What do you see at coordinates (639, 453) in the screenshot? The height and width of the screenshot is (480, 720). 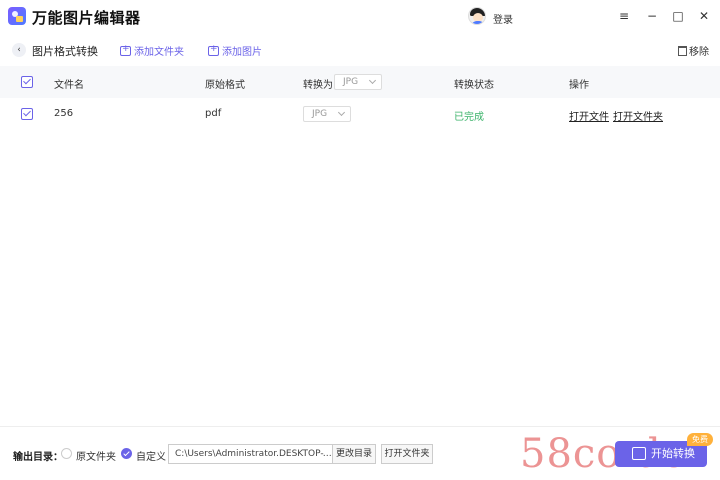 I see `convert-icon` at bounding box center [639, 453].